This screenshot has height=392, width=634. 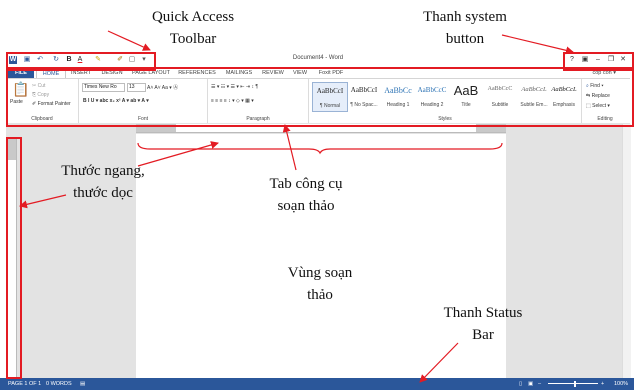 What do you see at coordinates (483, 324) in the screenshot?
I see `callout-status-bar: Thanh Status Bar` at bounding box center [483, 324].